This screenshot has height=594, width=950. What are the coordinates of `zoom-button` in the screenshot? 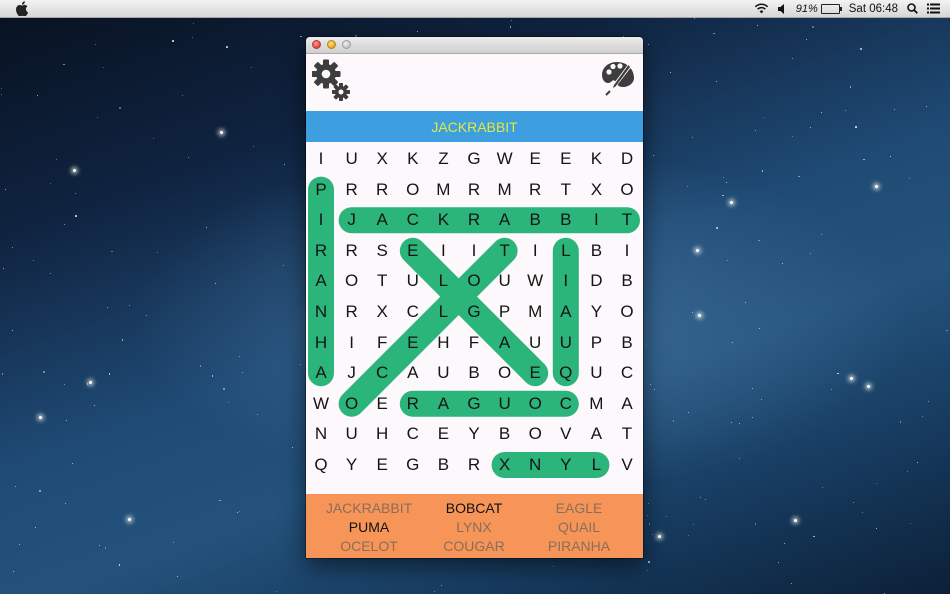 It's located at (346, 44).